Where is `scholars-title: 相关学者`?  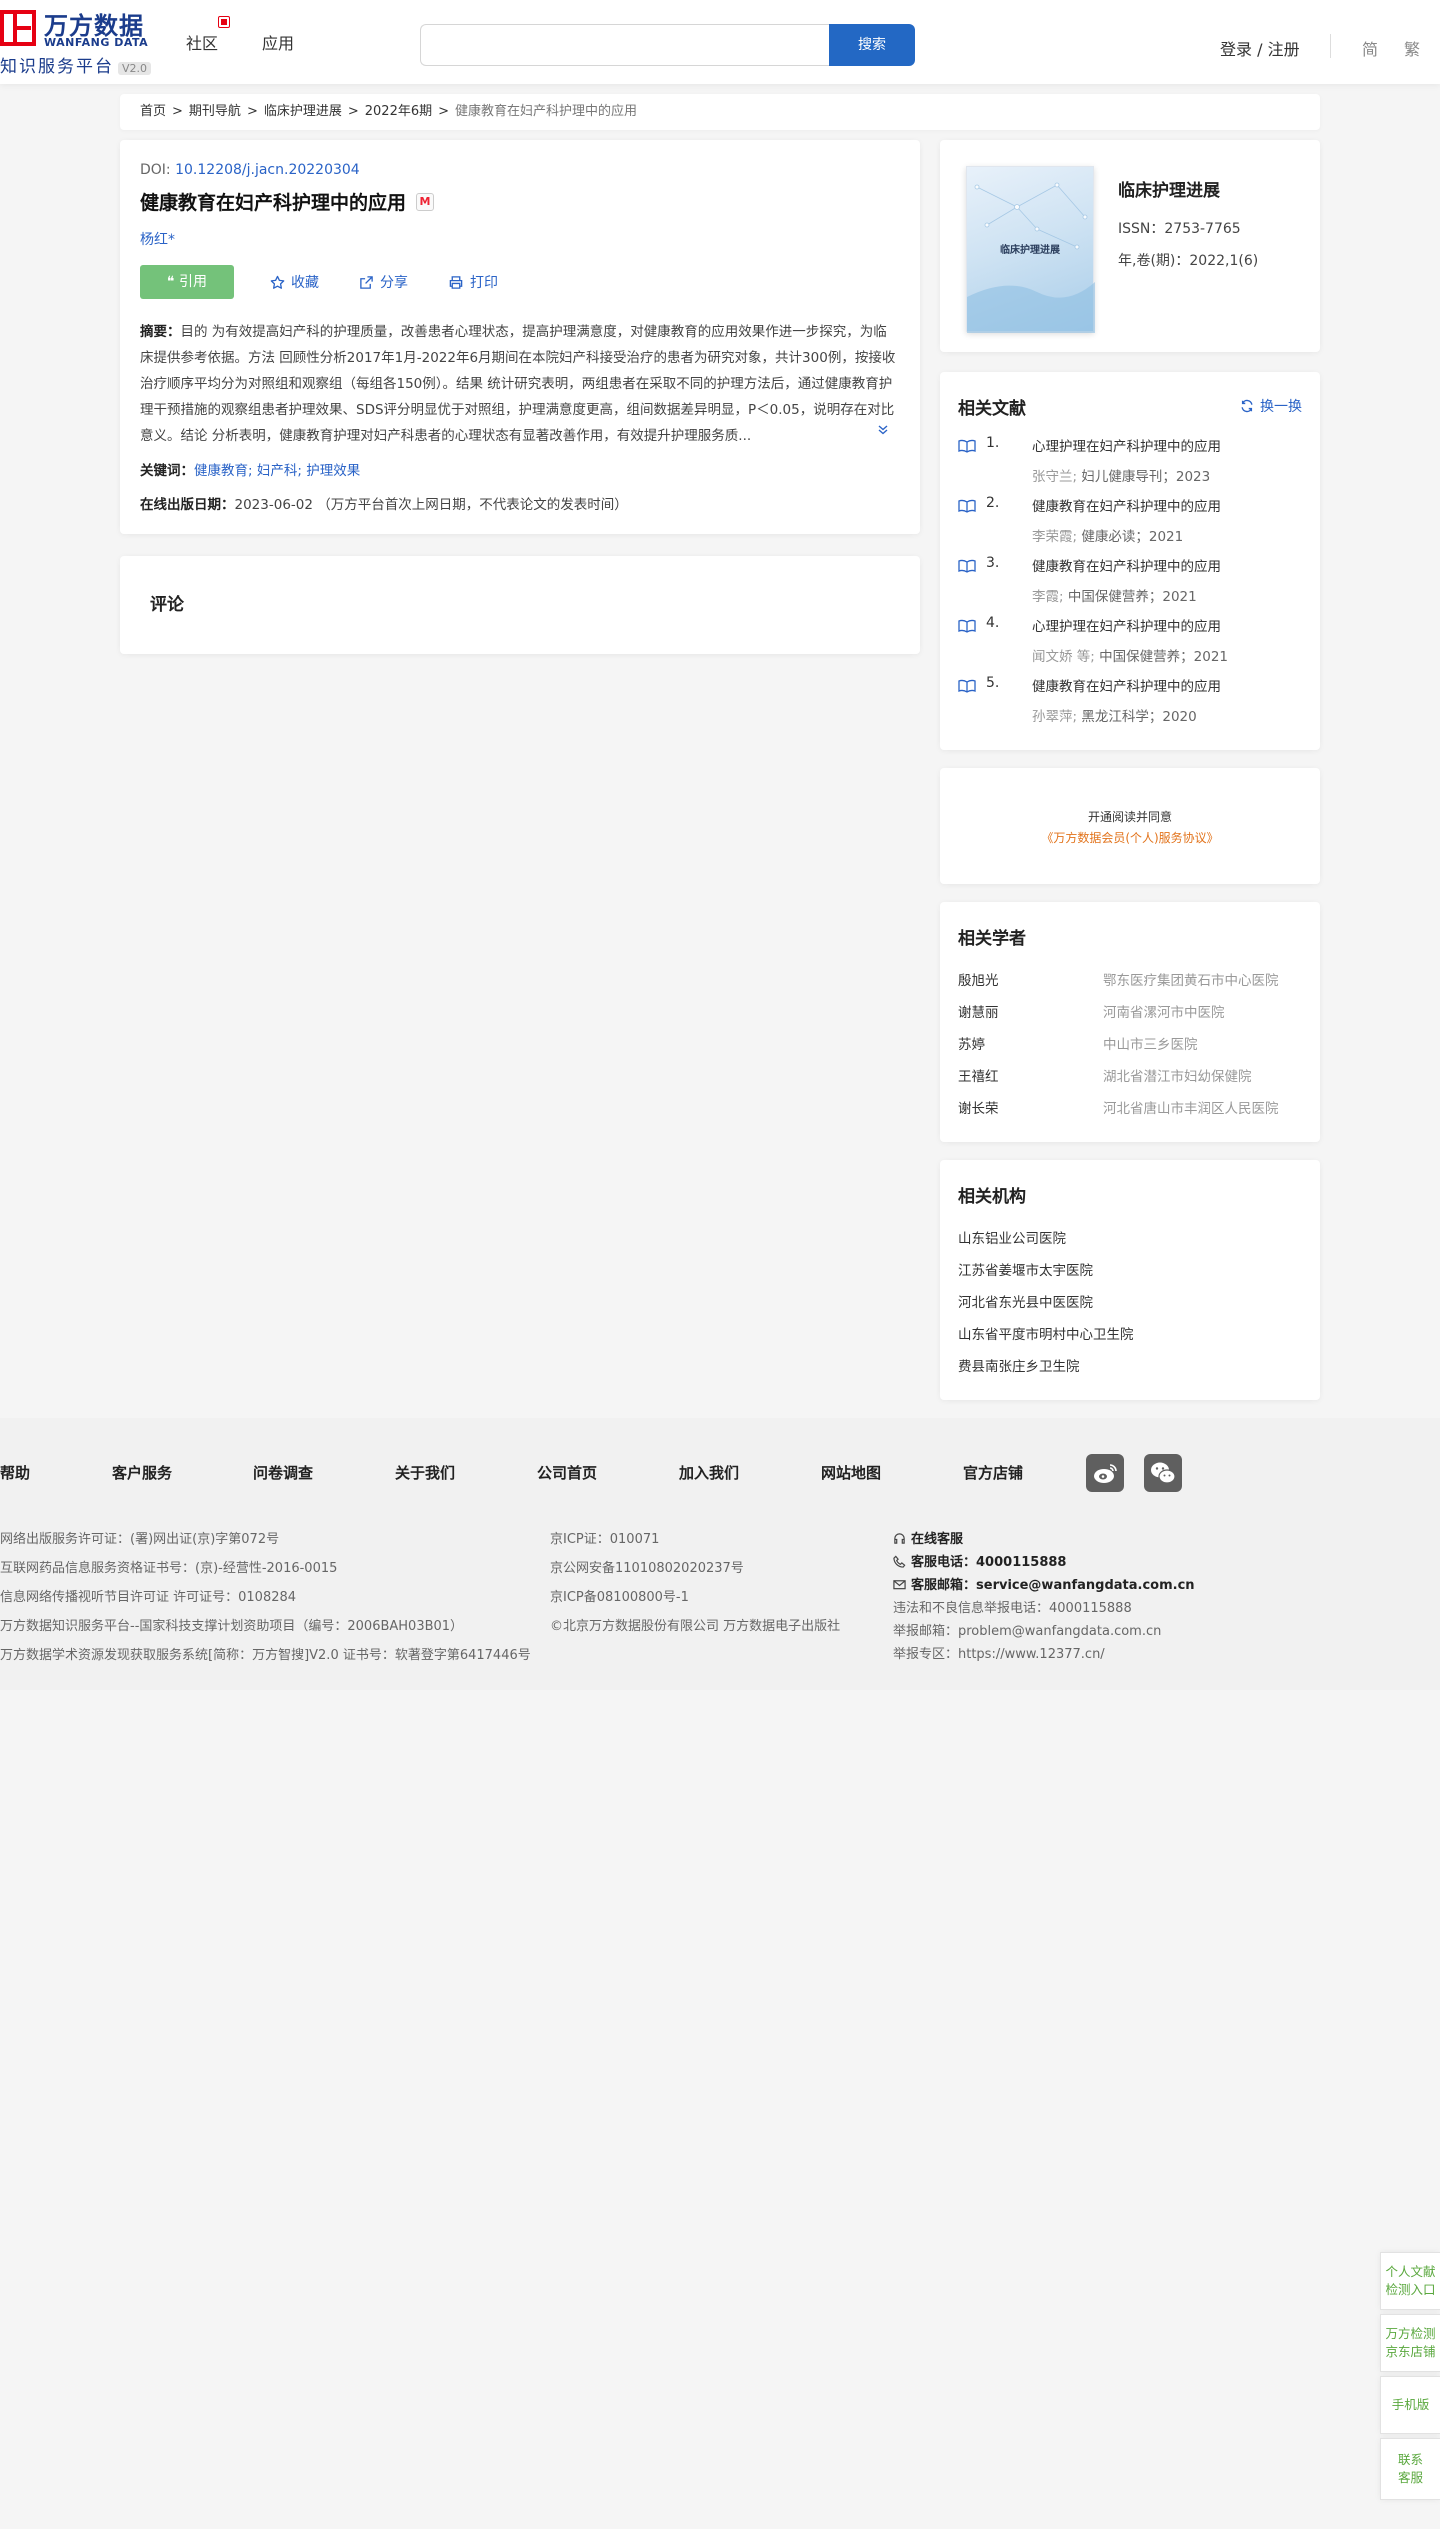 scholars-title: 相关学者 is located at coordinates (992, 939).